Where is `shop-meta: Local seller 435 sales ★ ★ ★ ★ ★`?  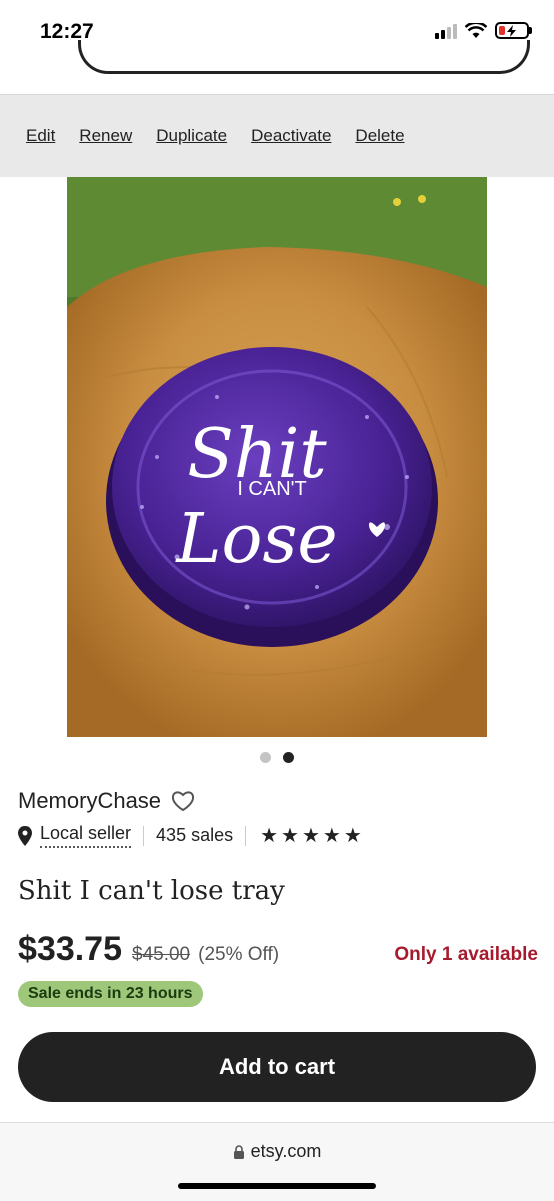 shop-meta: Local seller 435 sales ★ ★ ★ ★ ★ is located at coordinates (190, 835).